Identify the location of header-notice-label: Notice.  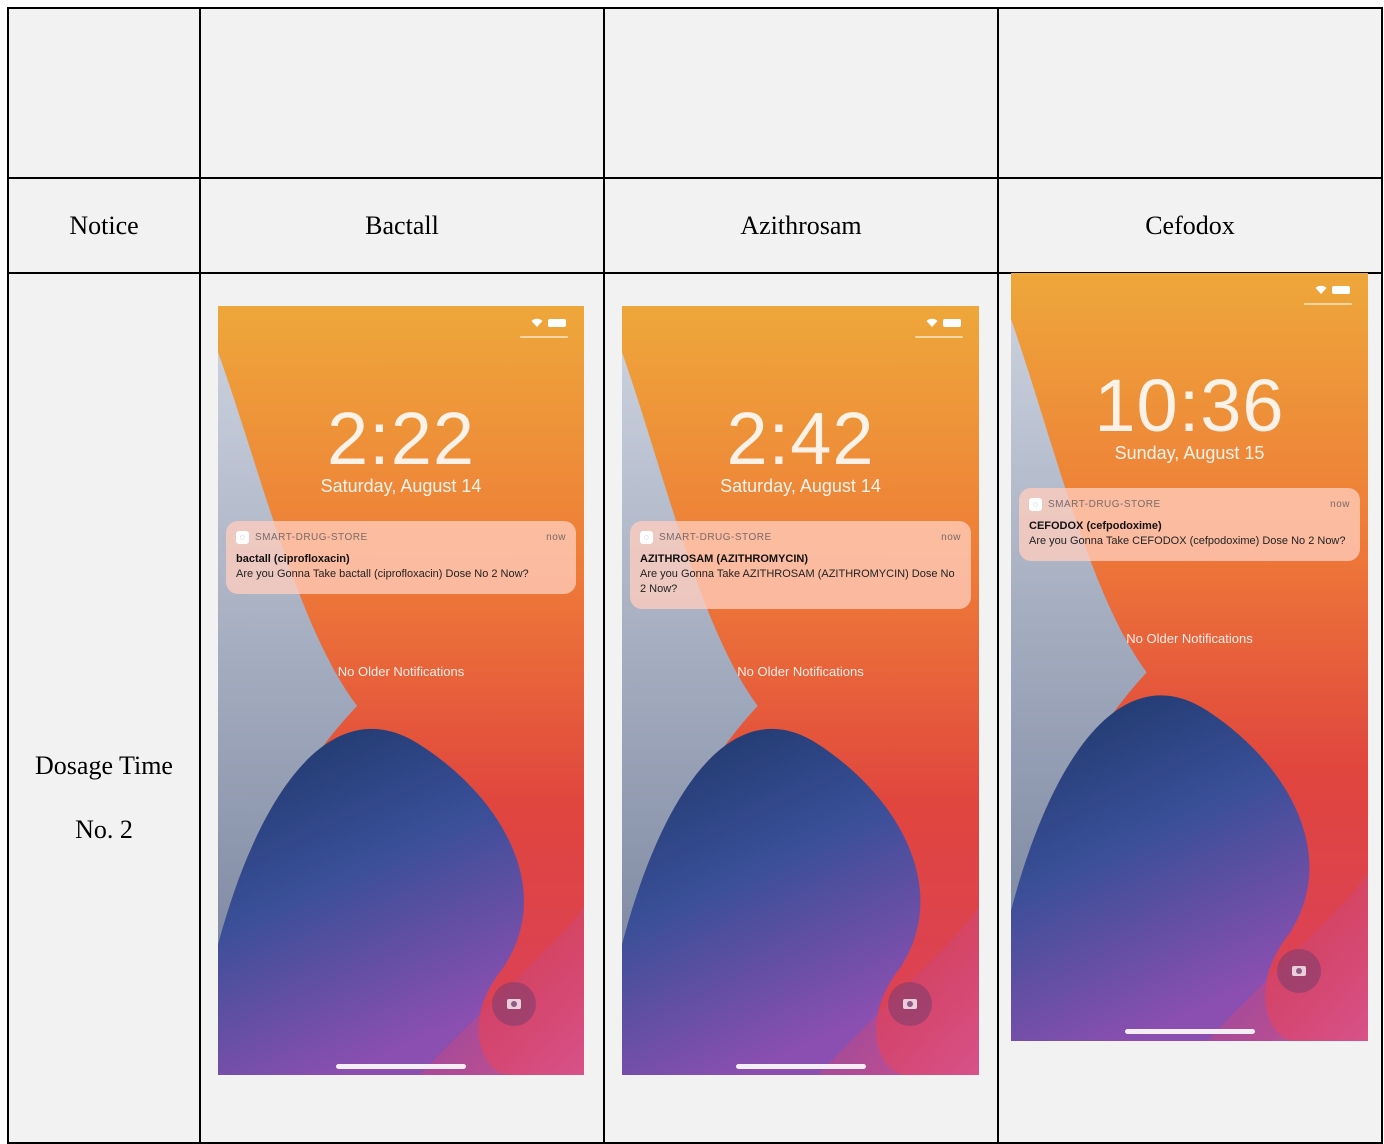
(104, 225).